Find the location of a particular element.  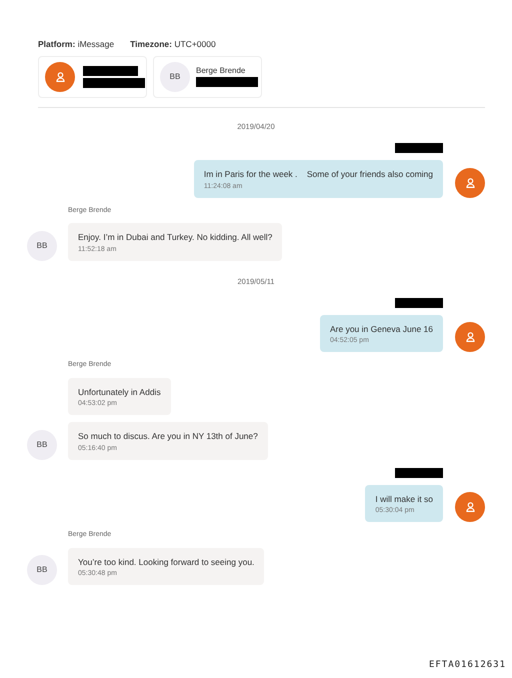

message-text: So much to discus. Are you in NY 13th of June? is located at coordinates (168, 436).